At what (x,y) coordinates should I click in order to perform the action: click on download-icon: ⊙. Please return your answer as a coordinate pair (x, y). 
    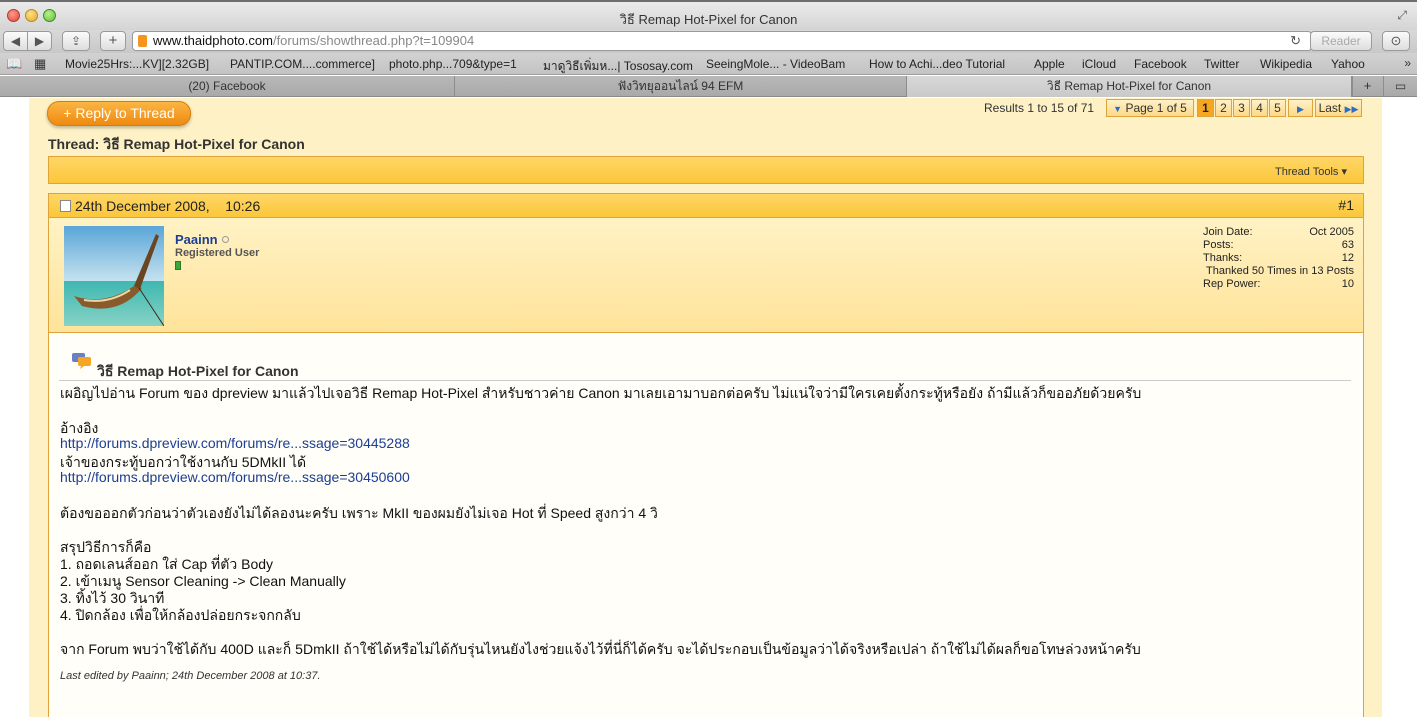
    Looking at the image, I should click on (1396, 40).